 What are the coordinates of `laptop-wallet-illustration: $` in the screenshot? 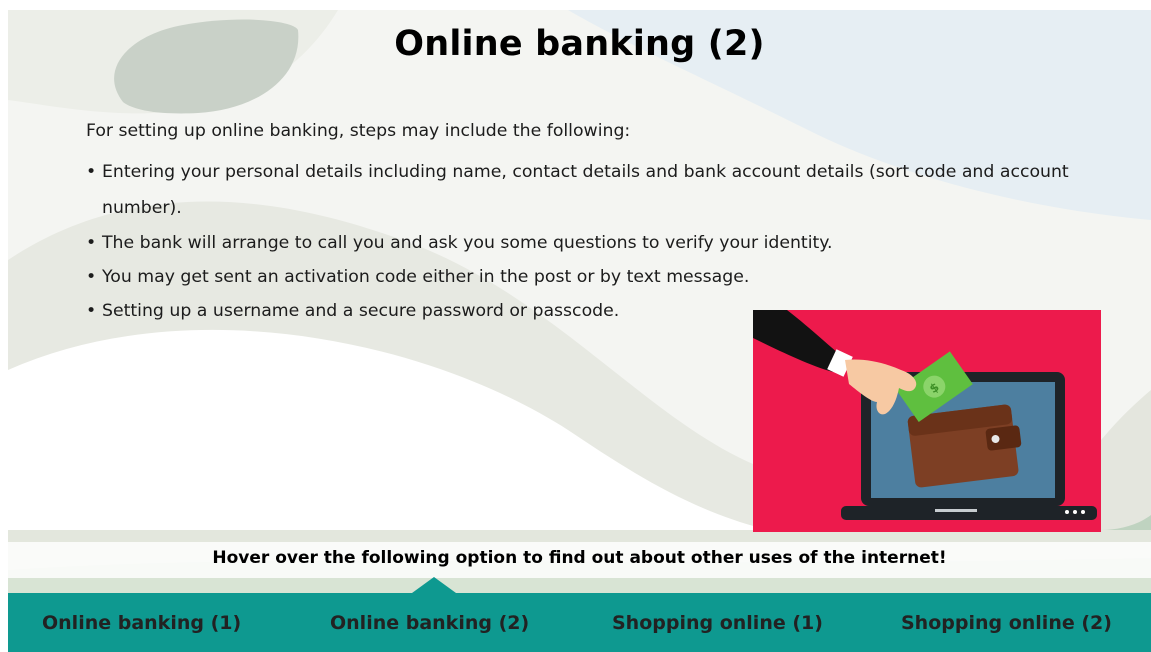 It's located at (927, 421).